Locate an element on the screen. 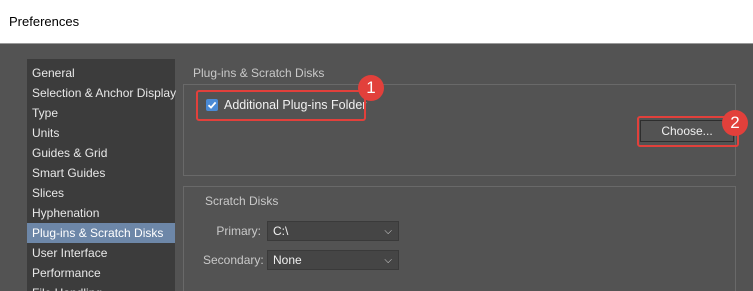 This screenshot has height=291, width=753. sidebar-item-selection-anchor-display: Selection & Anchor Display is located at coordinates (101, 93).